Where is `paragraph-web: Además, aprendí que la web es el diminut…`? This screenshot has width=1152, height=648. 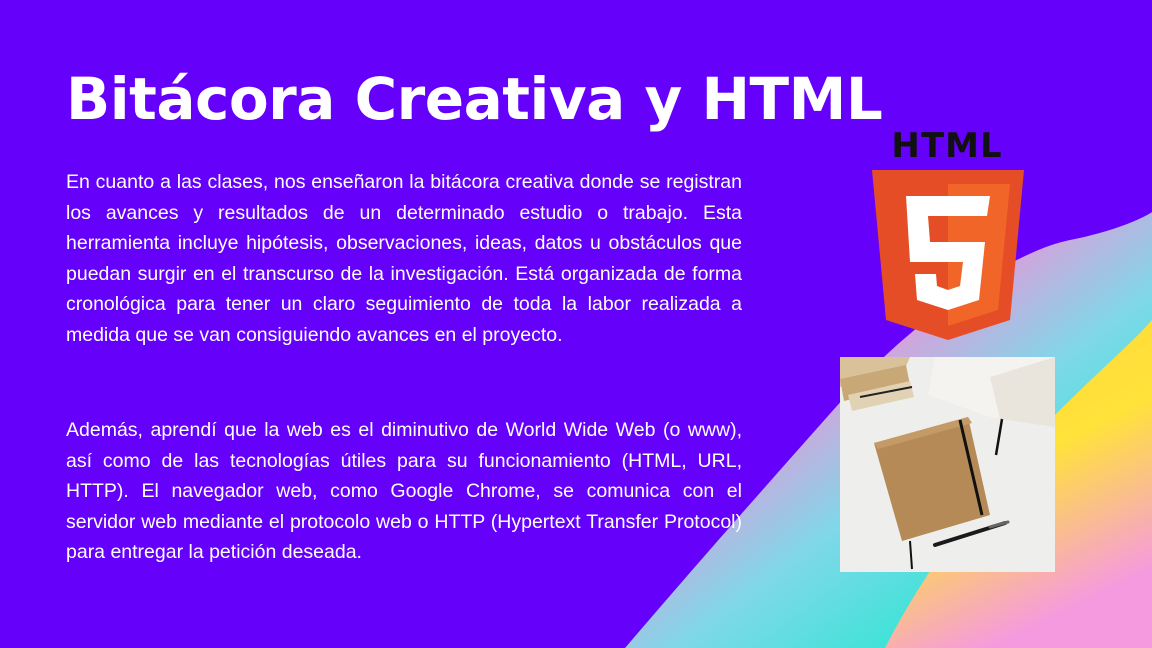
paragraph-web: Además, aprendí que la web es el diminut… is located at coordinates (404, 491).